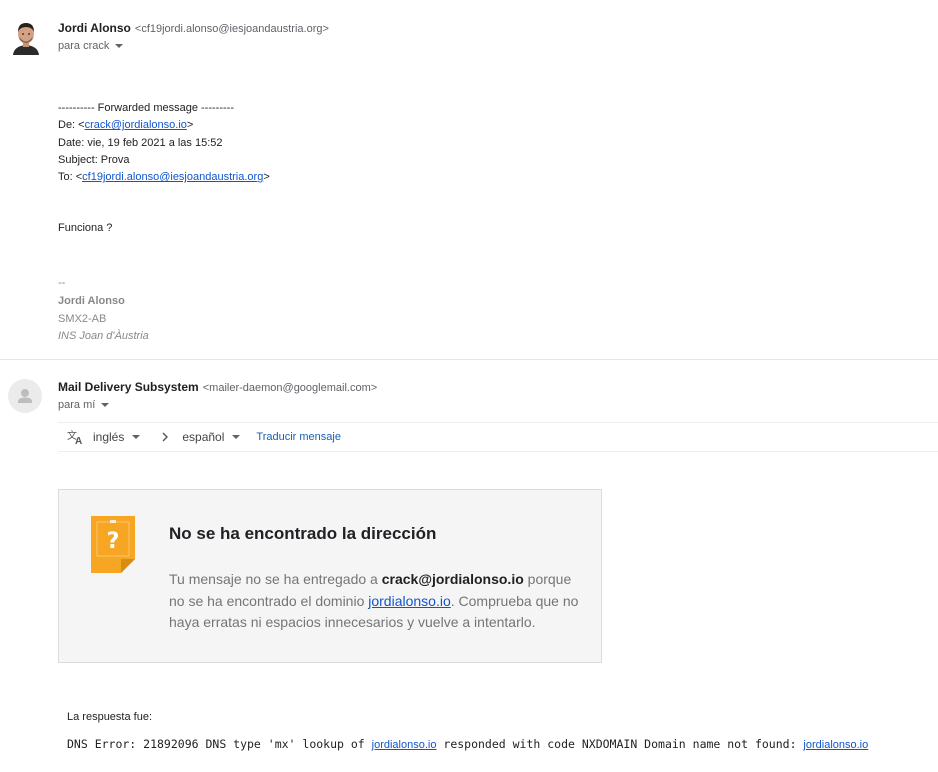 Image resolution: width=938 pixels, height=772 pixels. I want to click on translate-icon: 文 A, so click(76, 437).